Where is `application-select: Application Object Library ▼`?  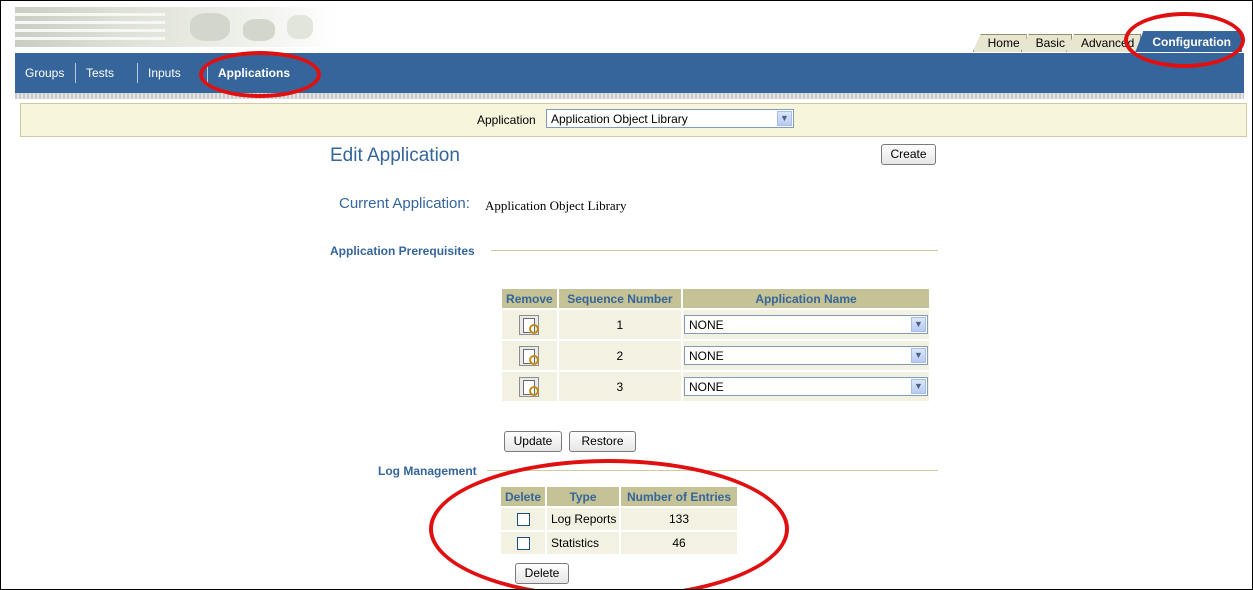
application-select: Application Object Library ▼ is located at coordinates (670, 118).